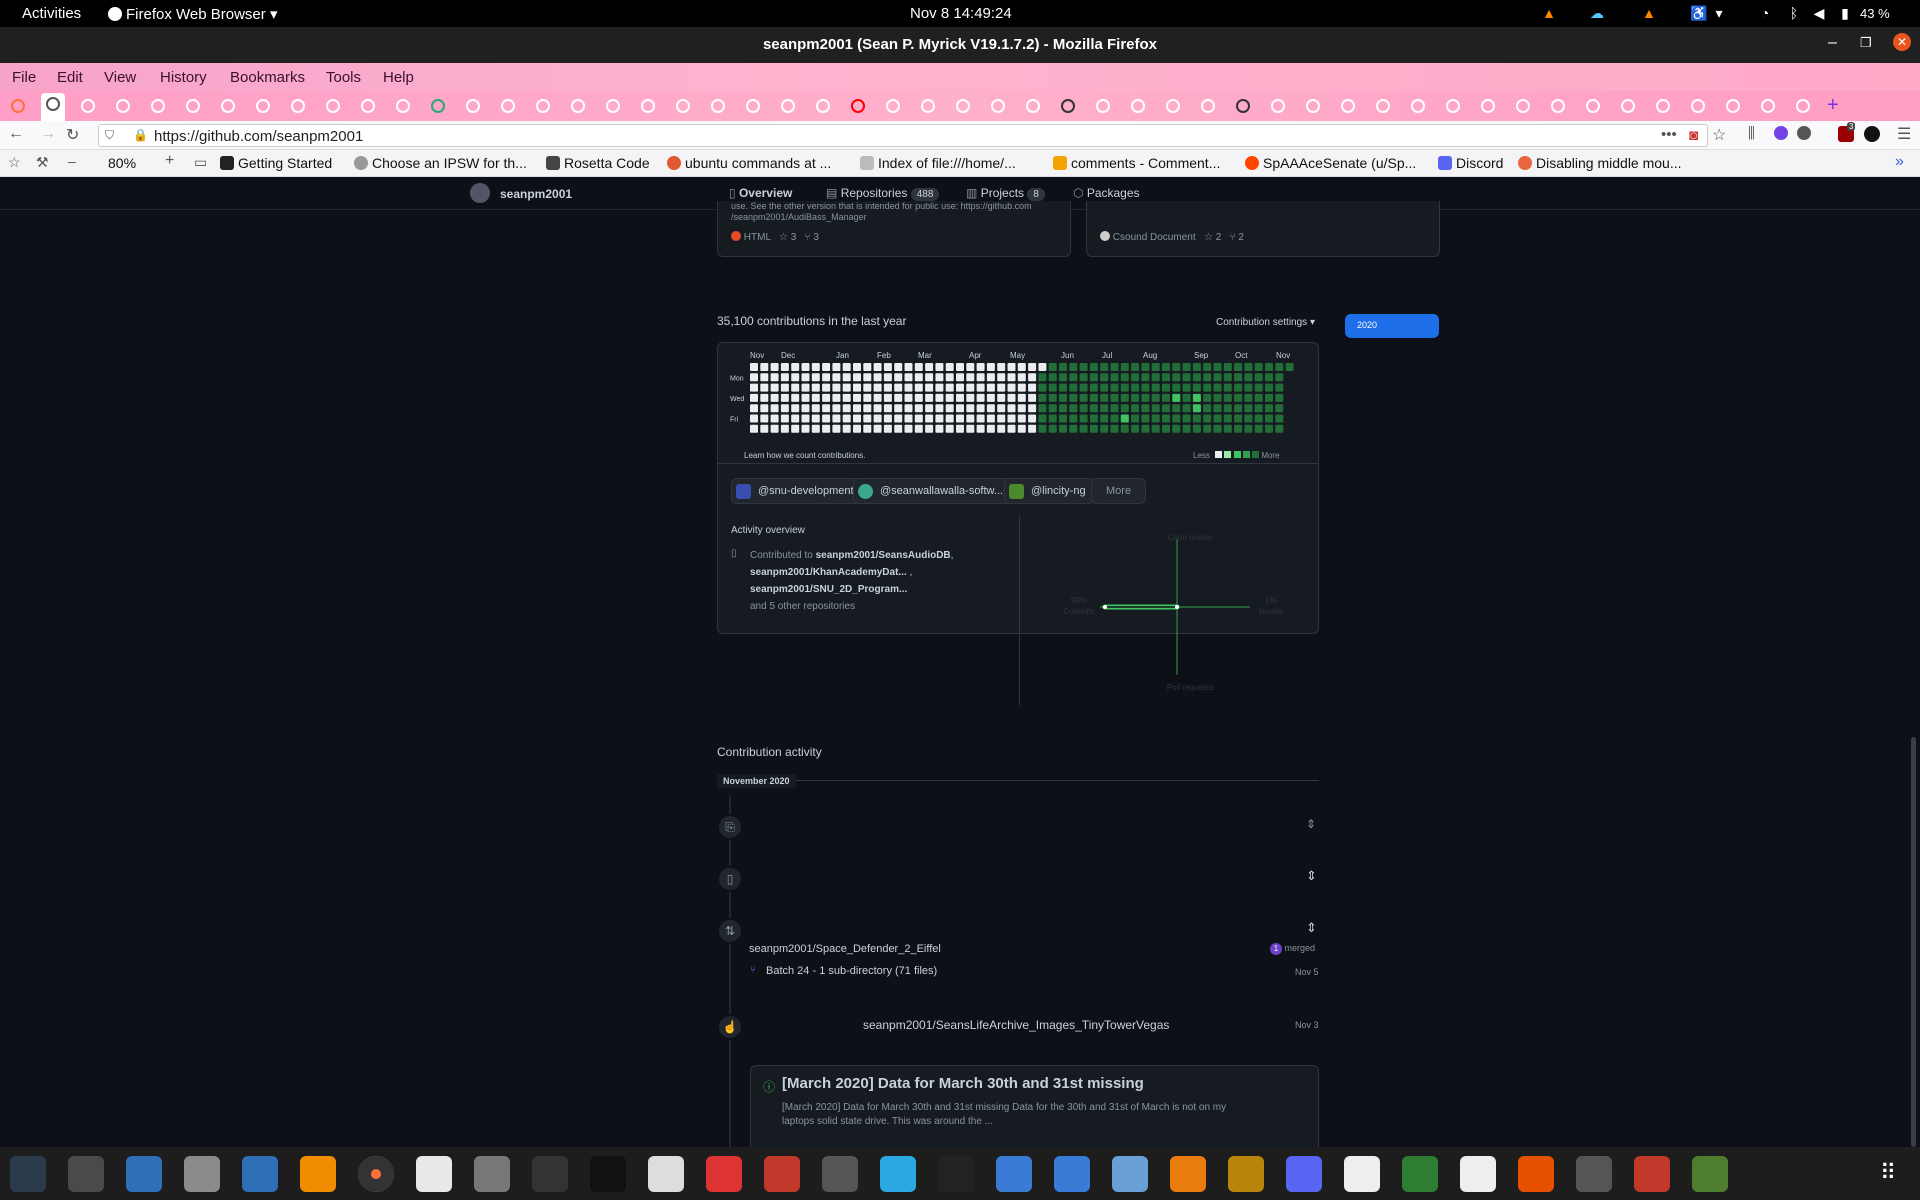  What do you see at coordinates (1005, 193) in the screenshot?
I see `tab-projects: ▥ Projects 8` at bounding box center [1005, 193].